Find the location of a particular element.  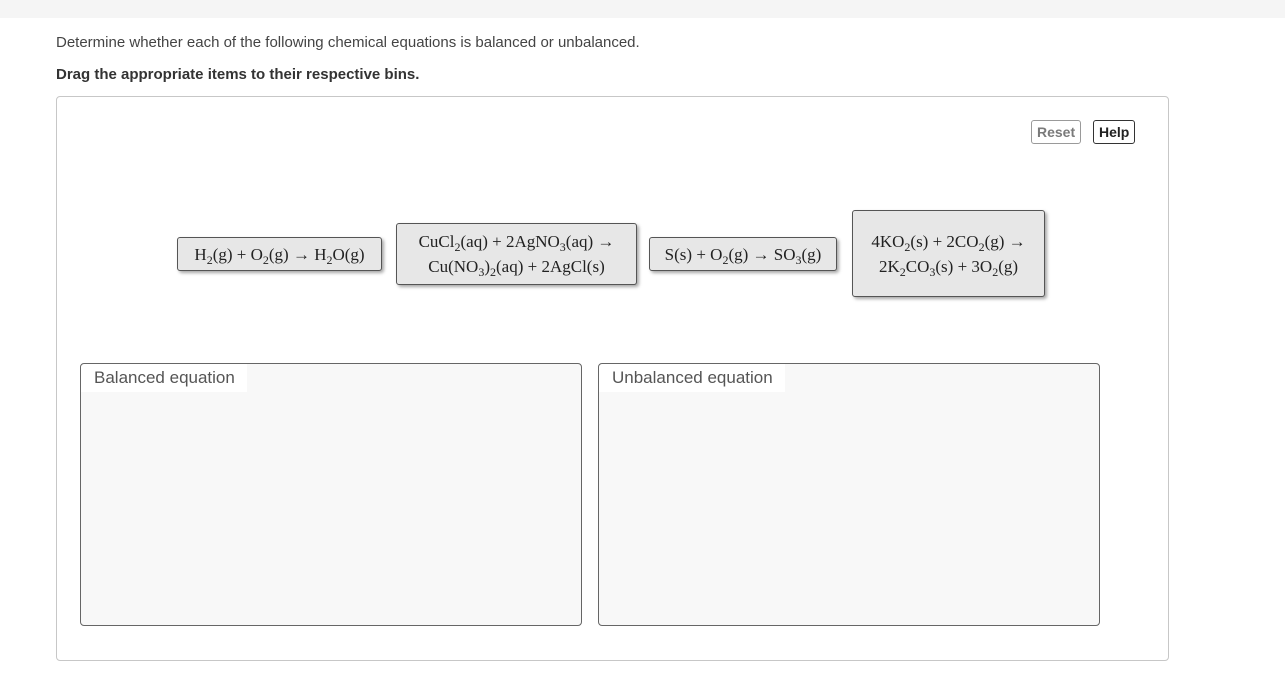

draggable-equation-h2-o2-h2o: H2(g) + O2(g) → H2O(g) is located at coordinates (279, 254).